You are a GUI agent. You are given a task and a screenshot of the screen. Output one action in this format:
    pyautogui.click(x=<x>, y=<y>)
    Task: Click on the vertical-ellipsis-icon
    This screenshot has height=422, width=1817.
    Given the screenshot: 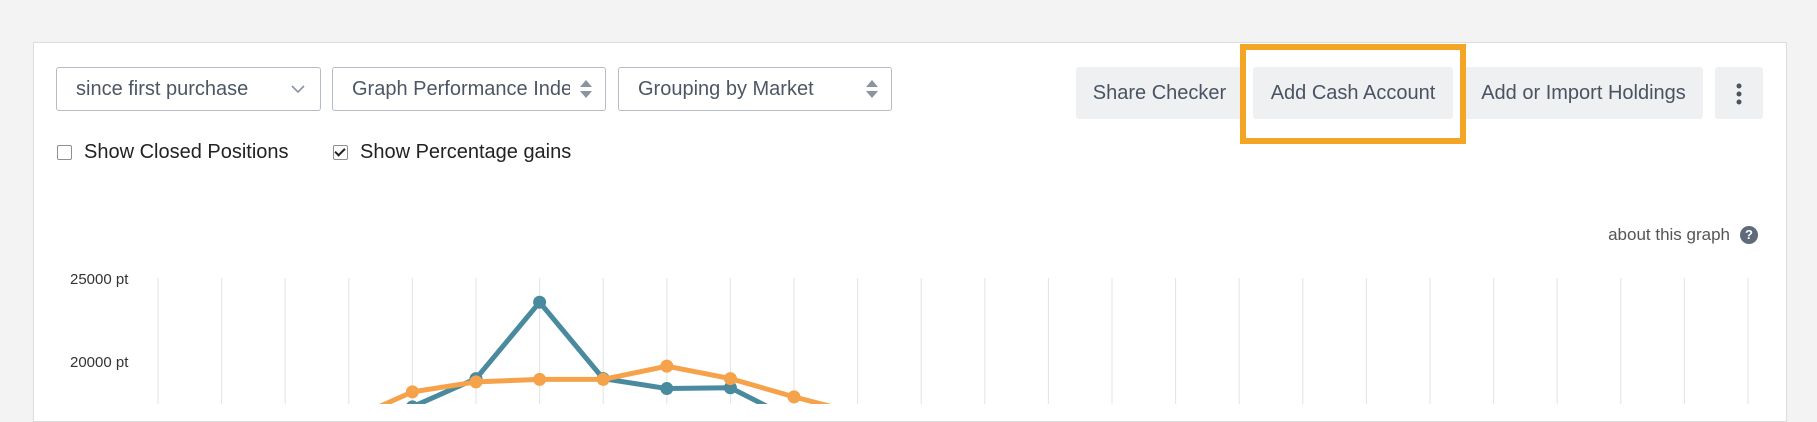 What is the action you would take?
    pyautogui.click(x=1739, y=94)
    